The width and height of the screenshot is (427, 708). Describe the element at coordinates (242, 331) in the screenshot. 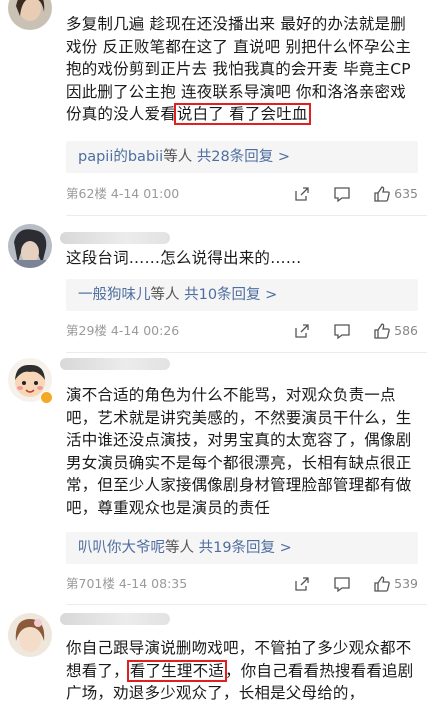

I see `comment-meta: 第29楼 4-14 00:26 586` at that location.